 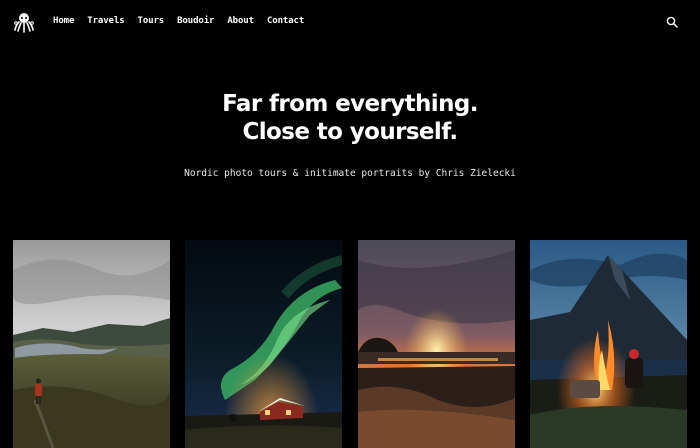 I want to click on nav-contact-link: Contact, so click(x=285, y=21).